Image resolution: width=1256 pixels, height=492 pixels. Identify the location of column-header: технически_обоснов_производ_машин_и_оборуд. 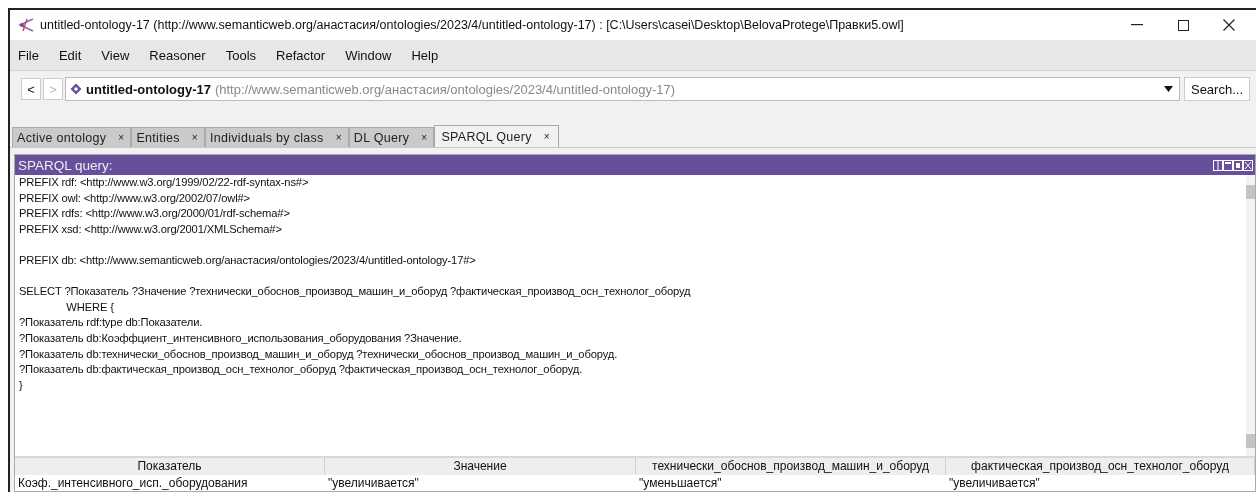
(791, 466).